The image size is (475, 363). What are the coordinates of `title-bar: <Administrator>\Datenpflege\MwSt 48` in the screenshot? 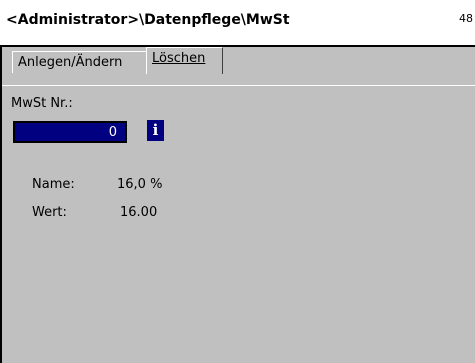 It's located at (237, 23).